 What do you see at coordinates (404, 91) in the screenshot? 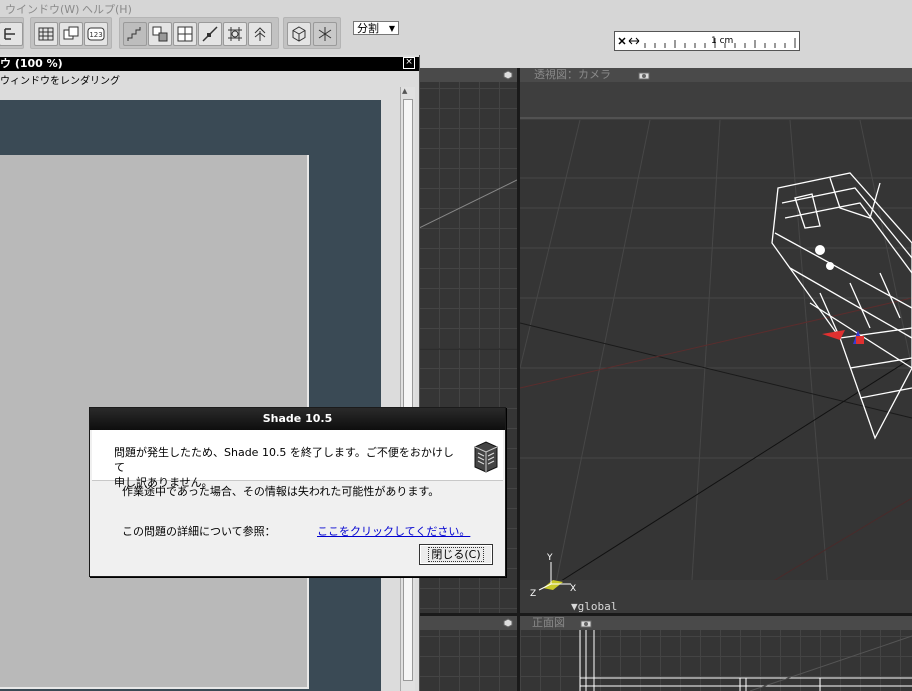
I see `scroll-up-icon: ▲` at bounding box center [404, 91].